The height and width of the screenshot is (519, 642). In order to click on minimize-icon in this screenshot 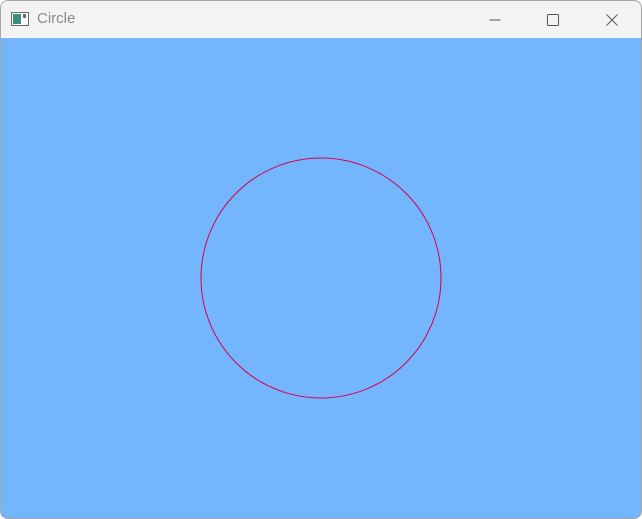, I will do `click(495, 19)`.